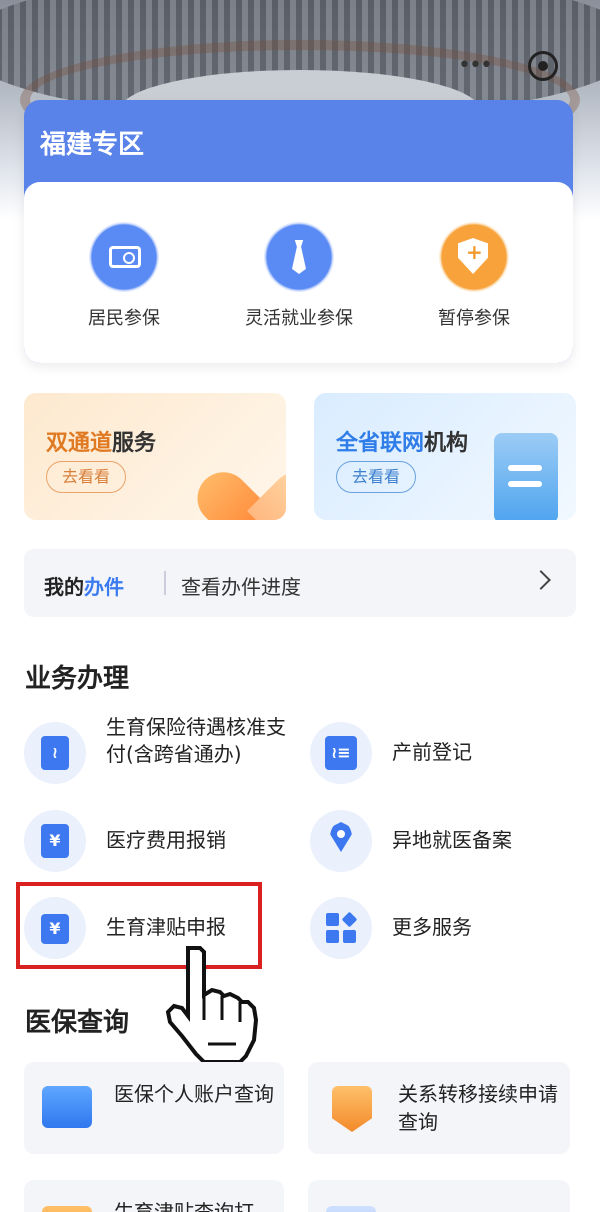 Image resolution: width=600 pixels, height=1212 pixels. I want to click on fj-item-label: 暂停参保, so click(474, 318).